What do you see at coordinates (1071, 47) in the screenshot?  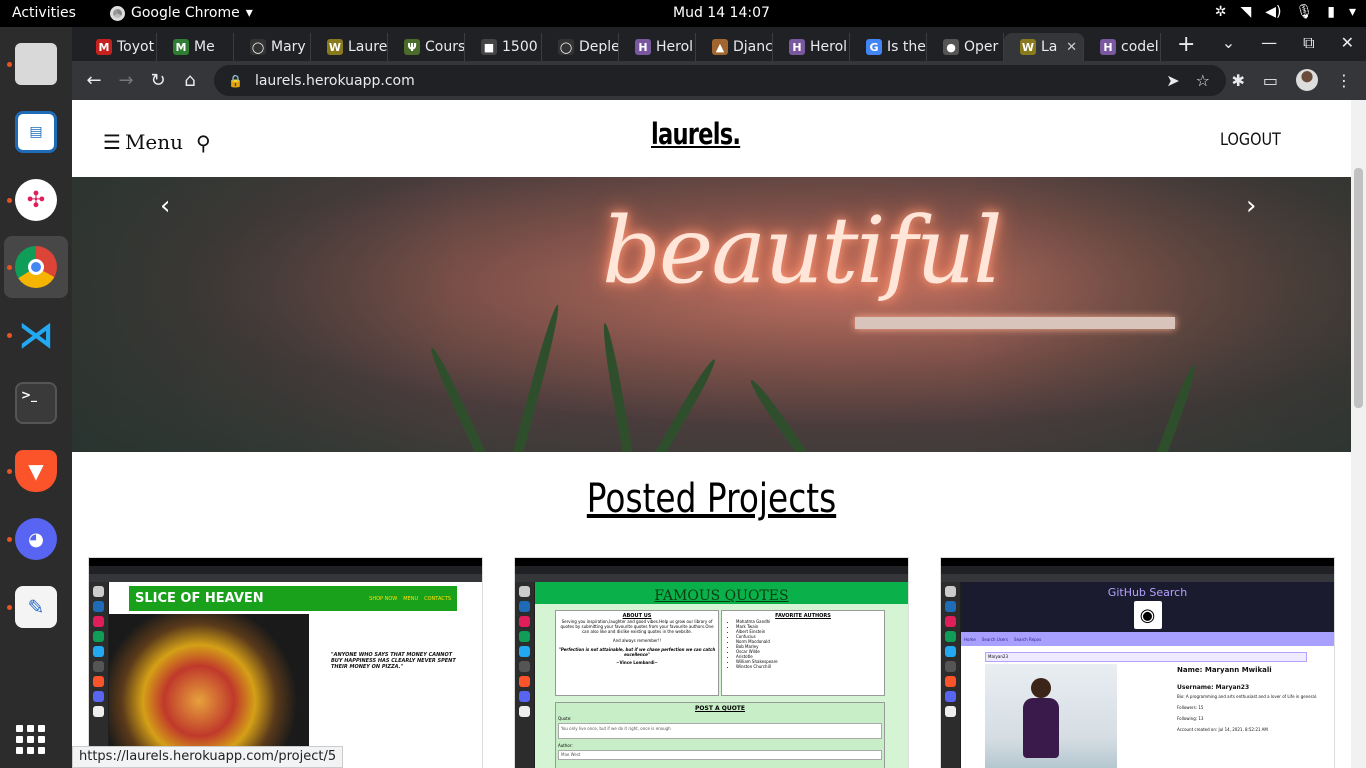 I see `tab-close-icon: ✕` at bounding box center [1071, 47].